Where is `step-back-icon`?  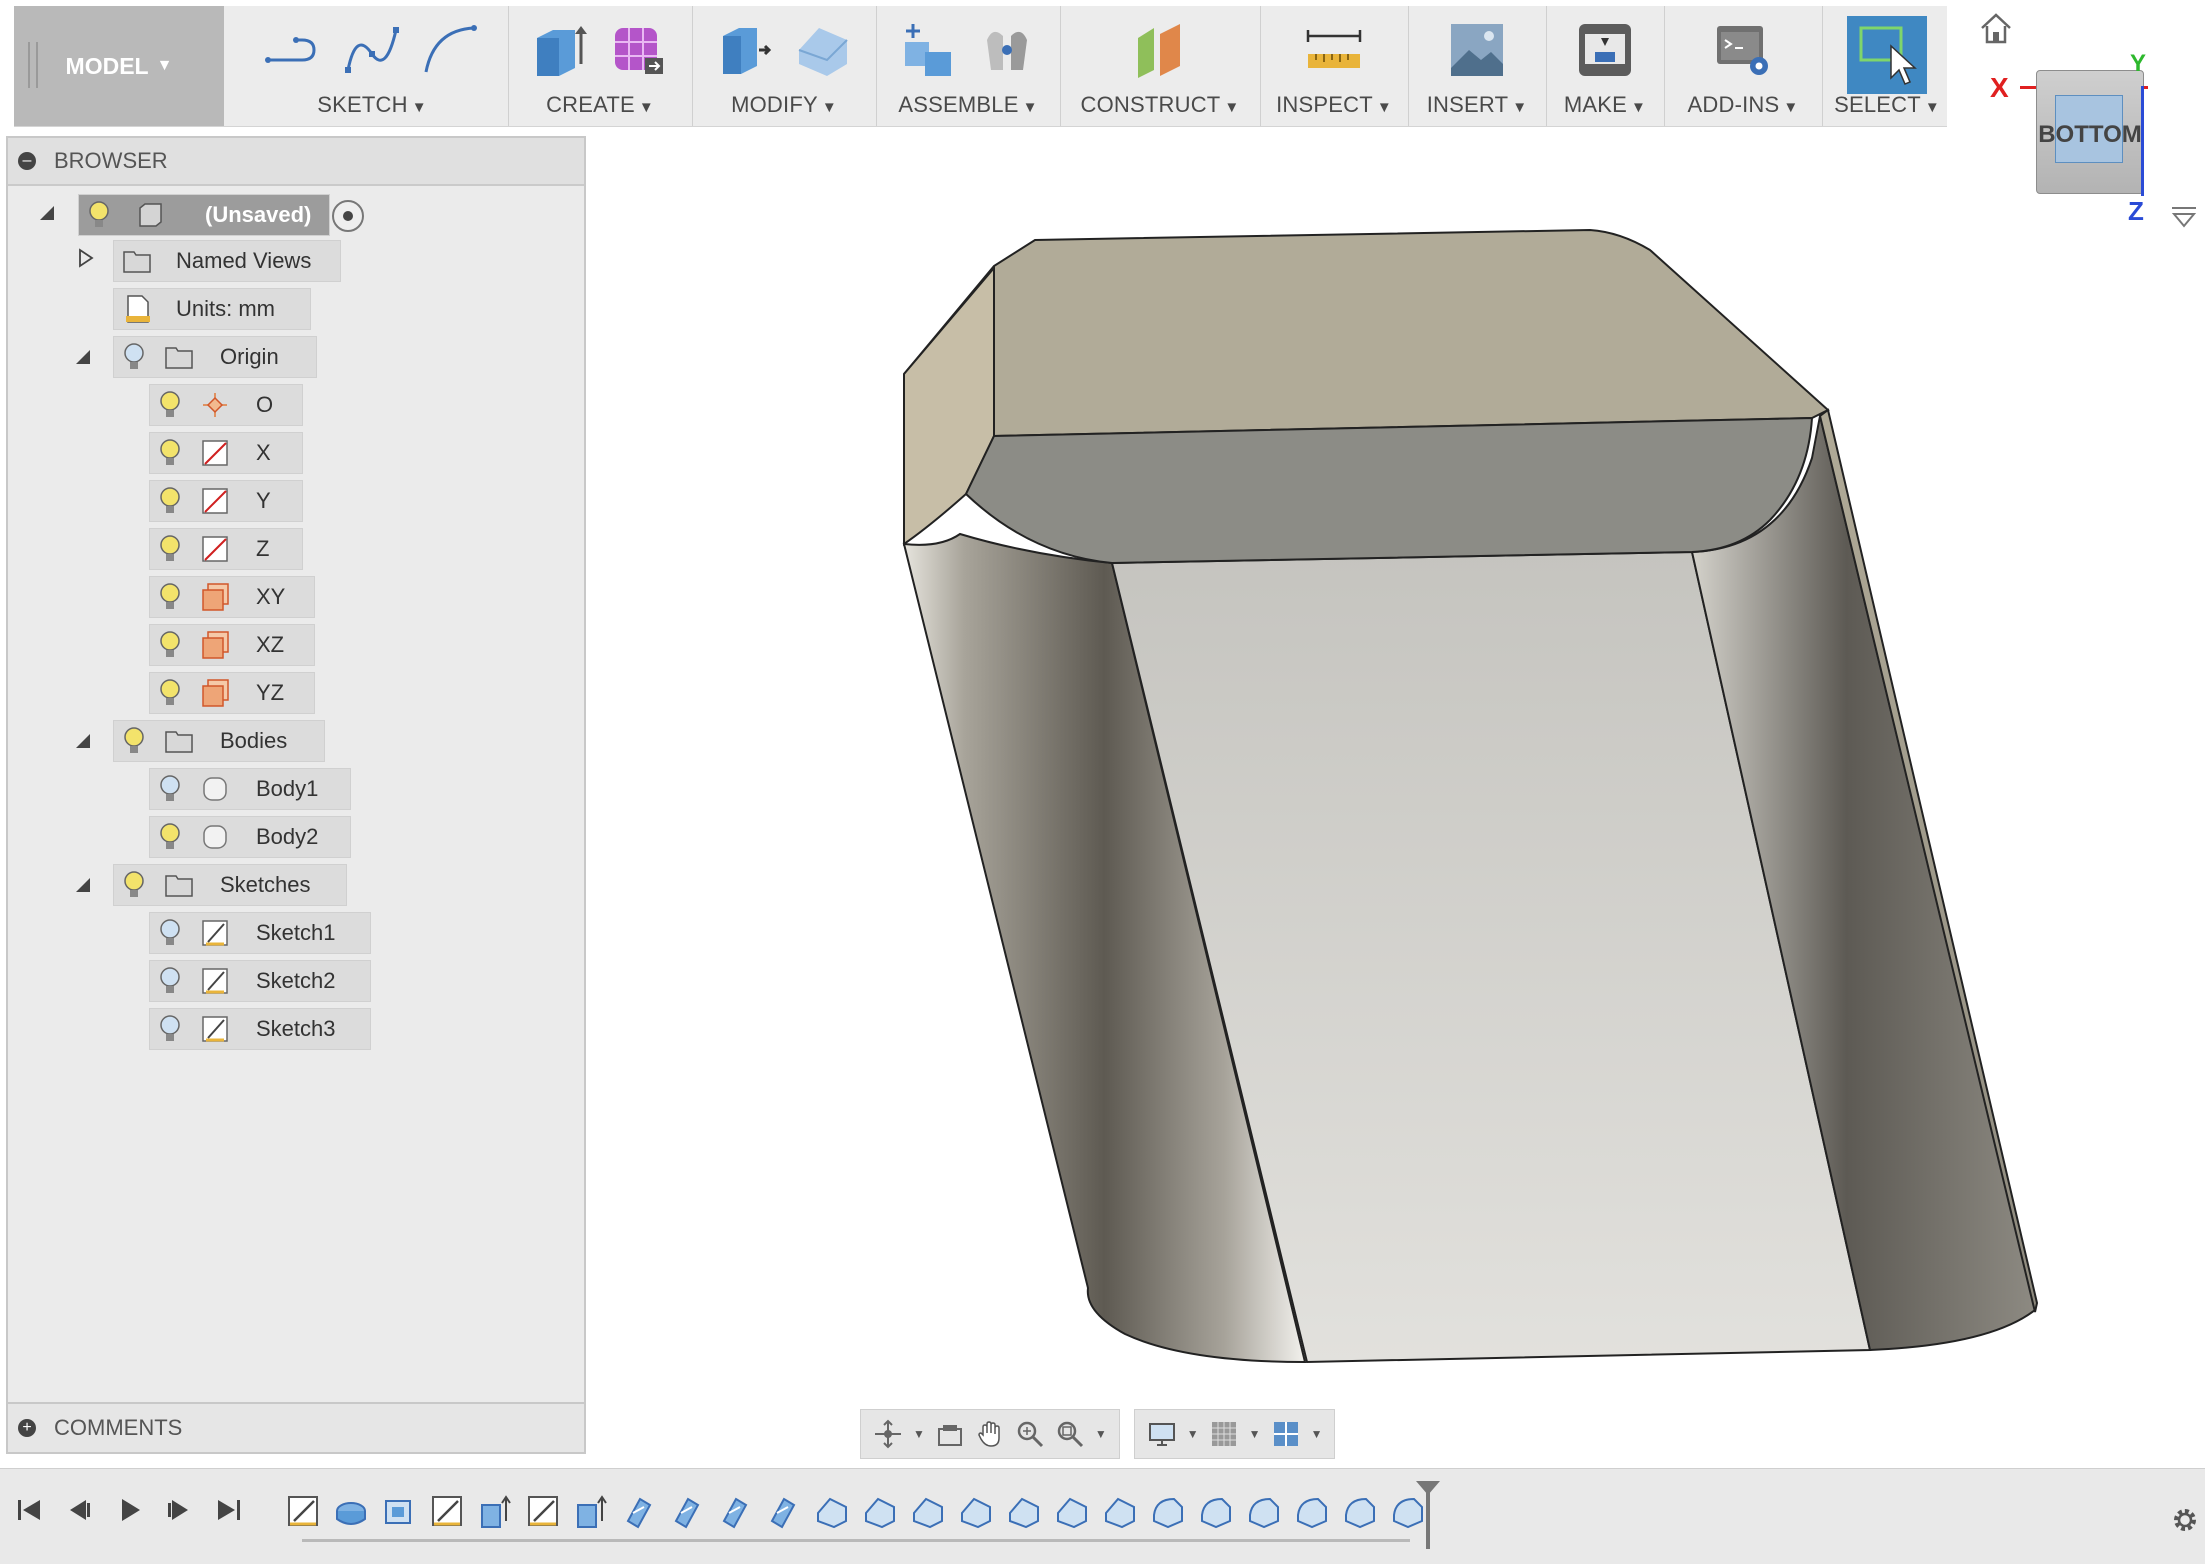 step-back-icon is located at coordinates (79, 1510).